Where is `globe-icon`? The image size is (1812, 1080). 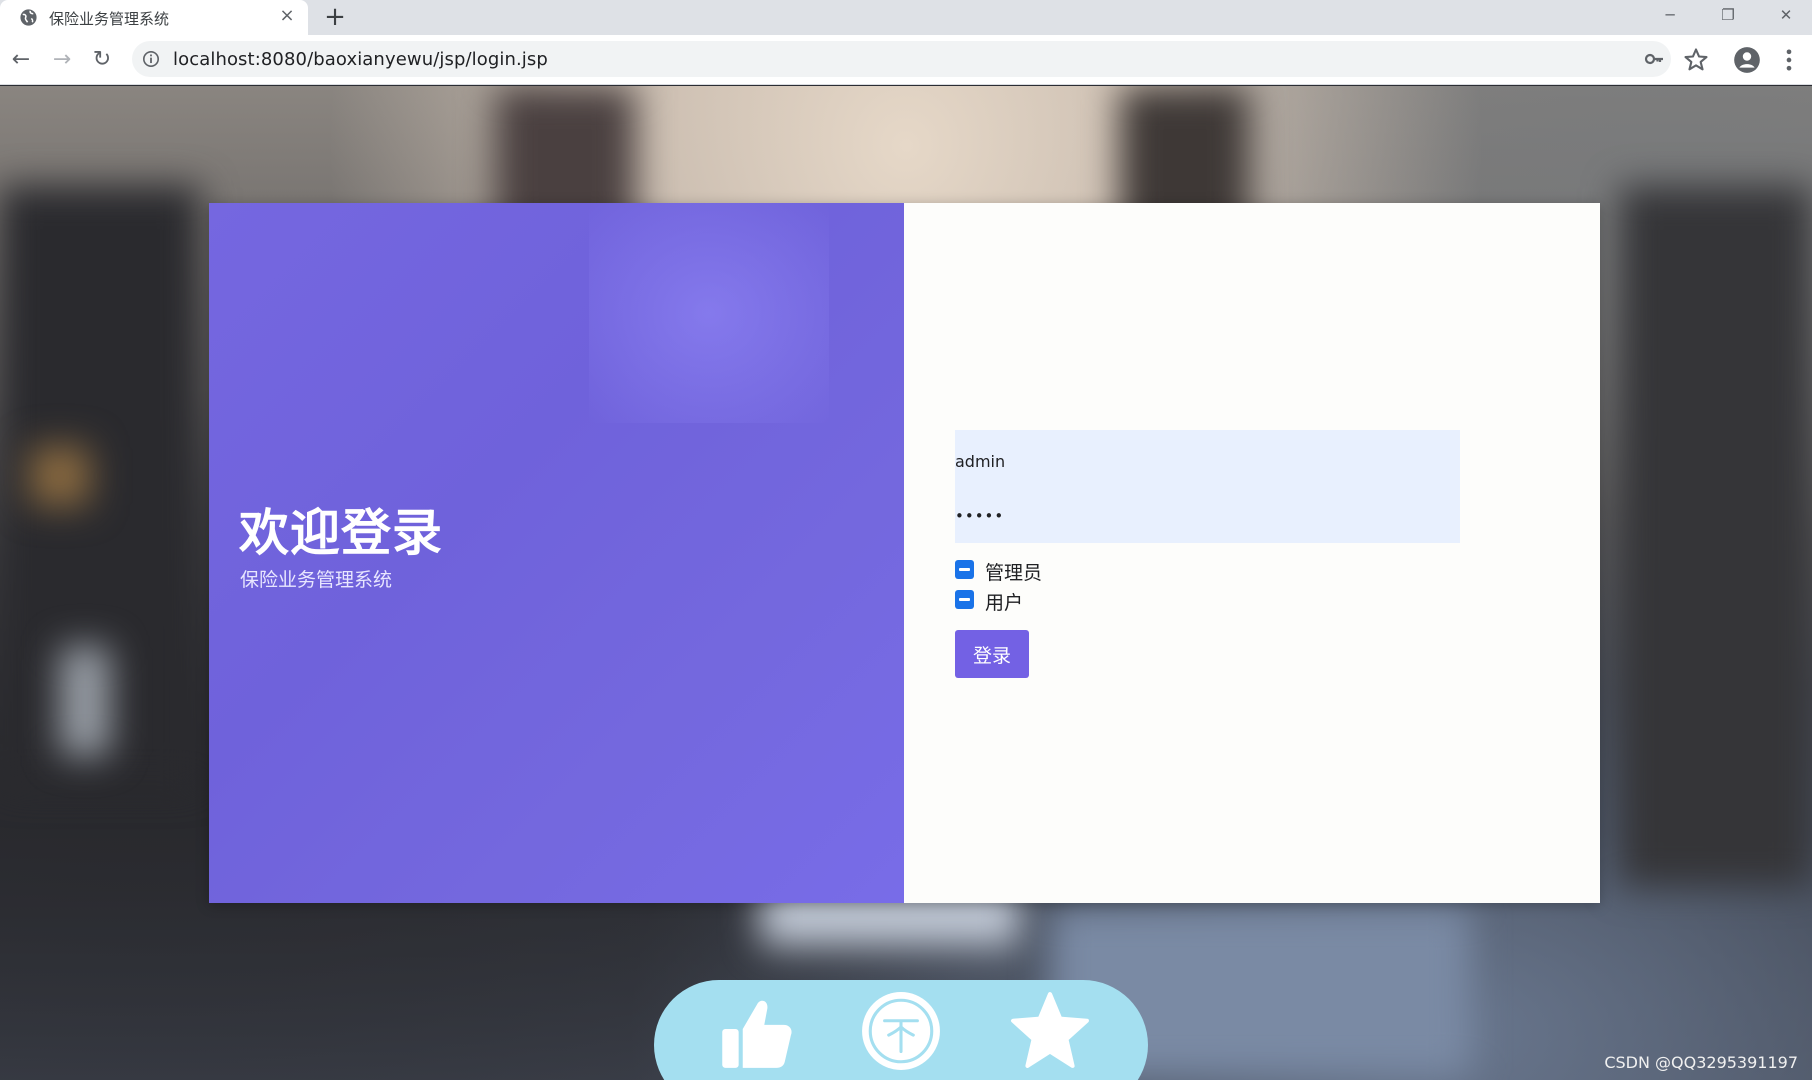
globe-icon is located at coordinates (28, 17).